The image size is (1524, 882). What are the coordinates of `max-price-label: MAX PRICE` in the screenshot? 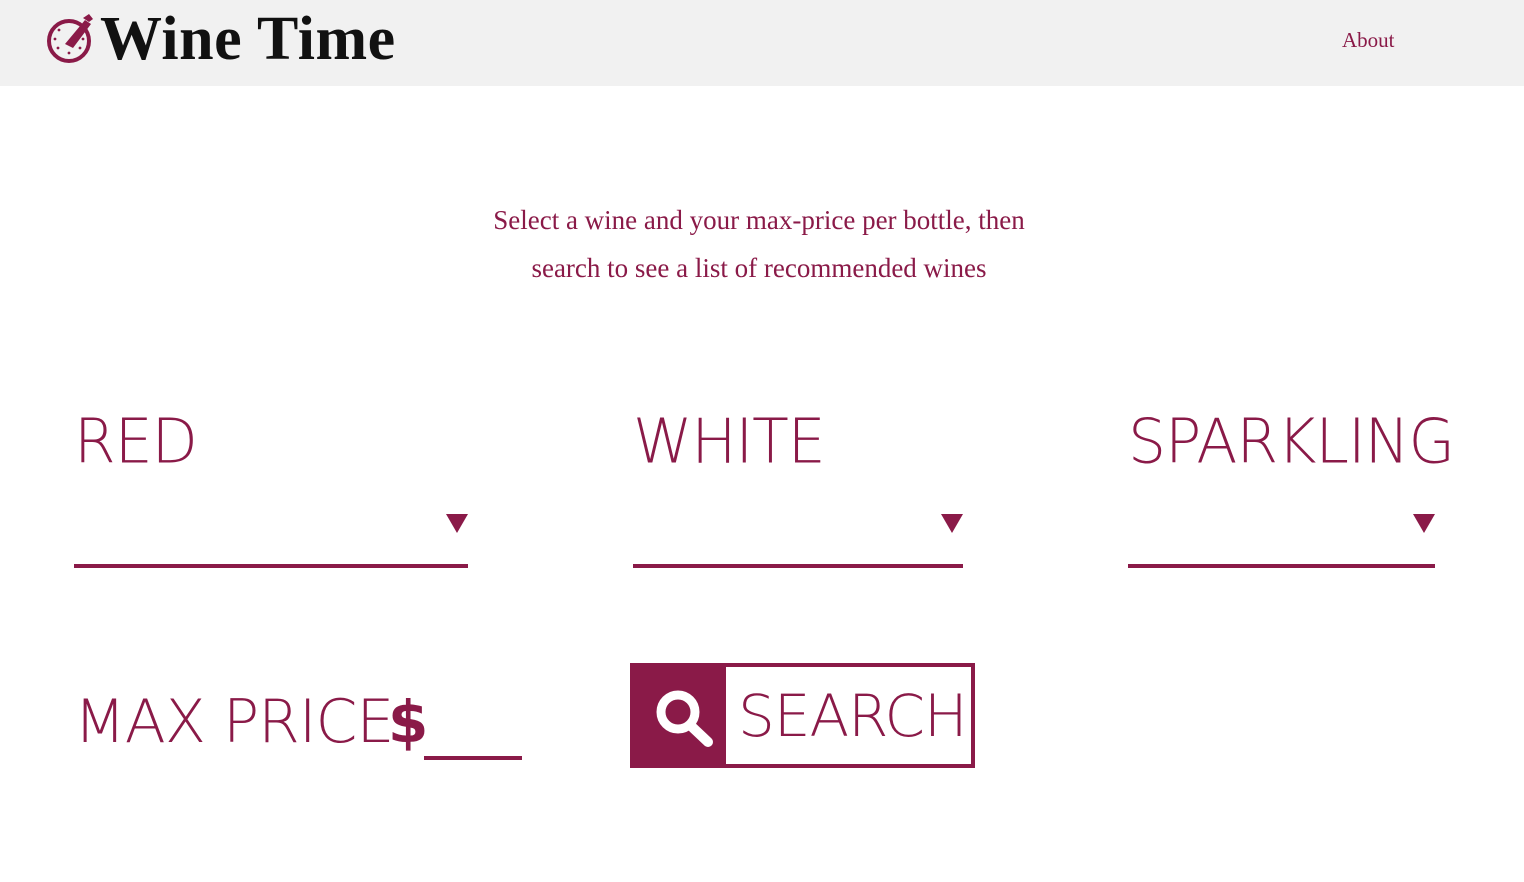 It's located at (234, 722).